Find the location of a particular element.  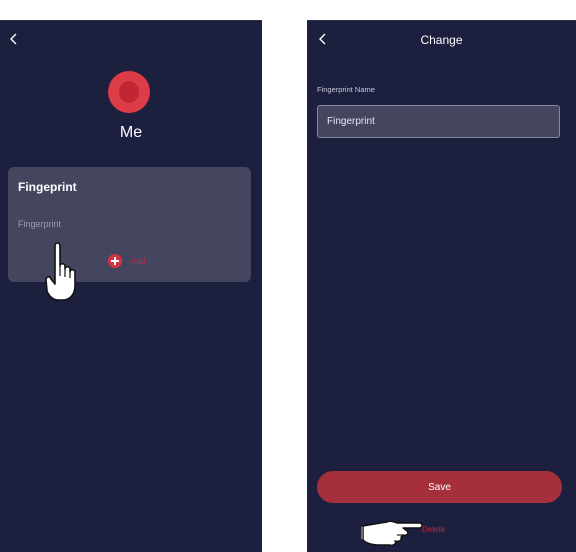

page-title: Change is located at coordinates (441, 40).